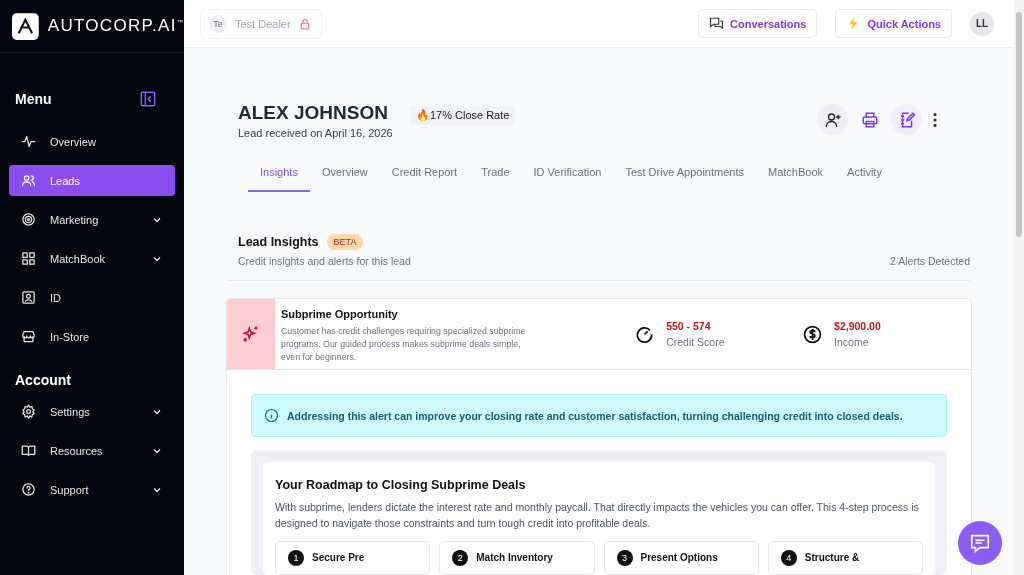 The image size is (1024, 575). I want to click on lock-icon, so click(304, 23).